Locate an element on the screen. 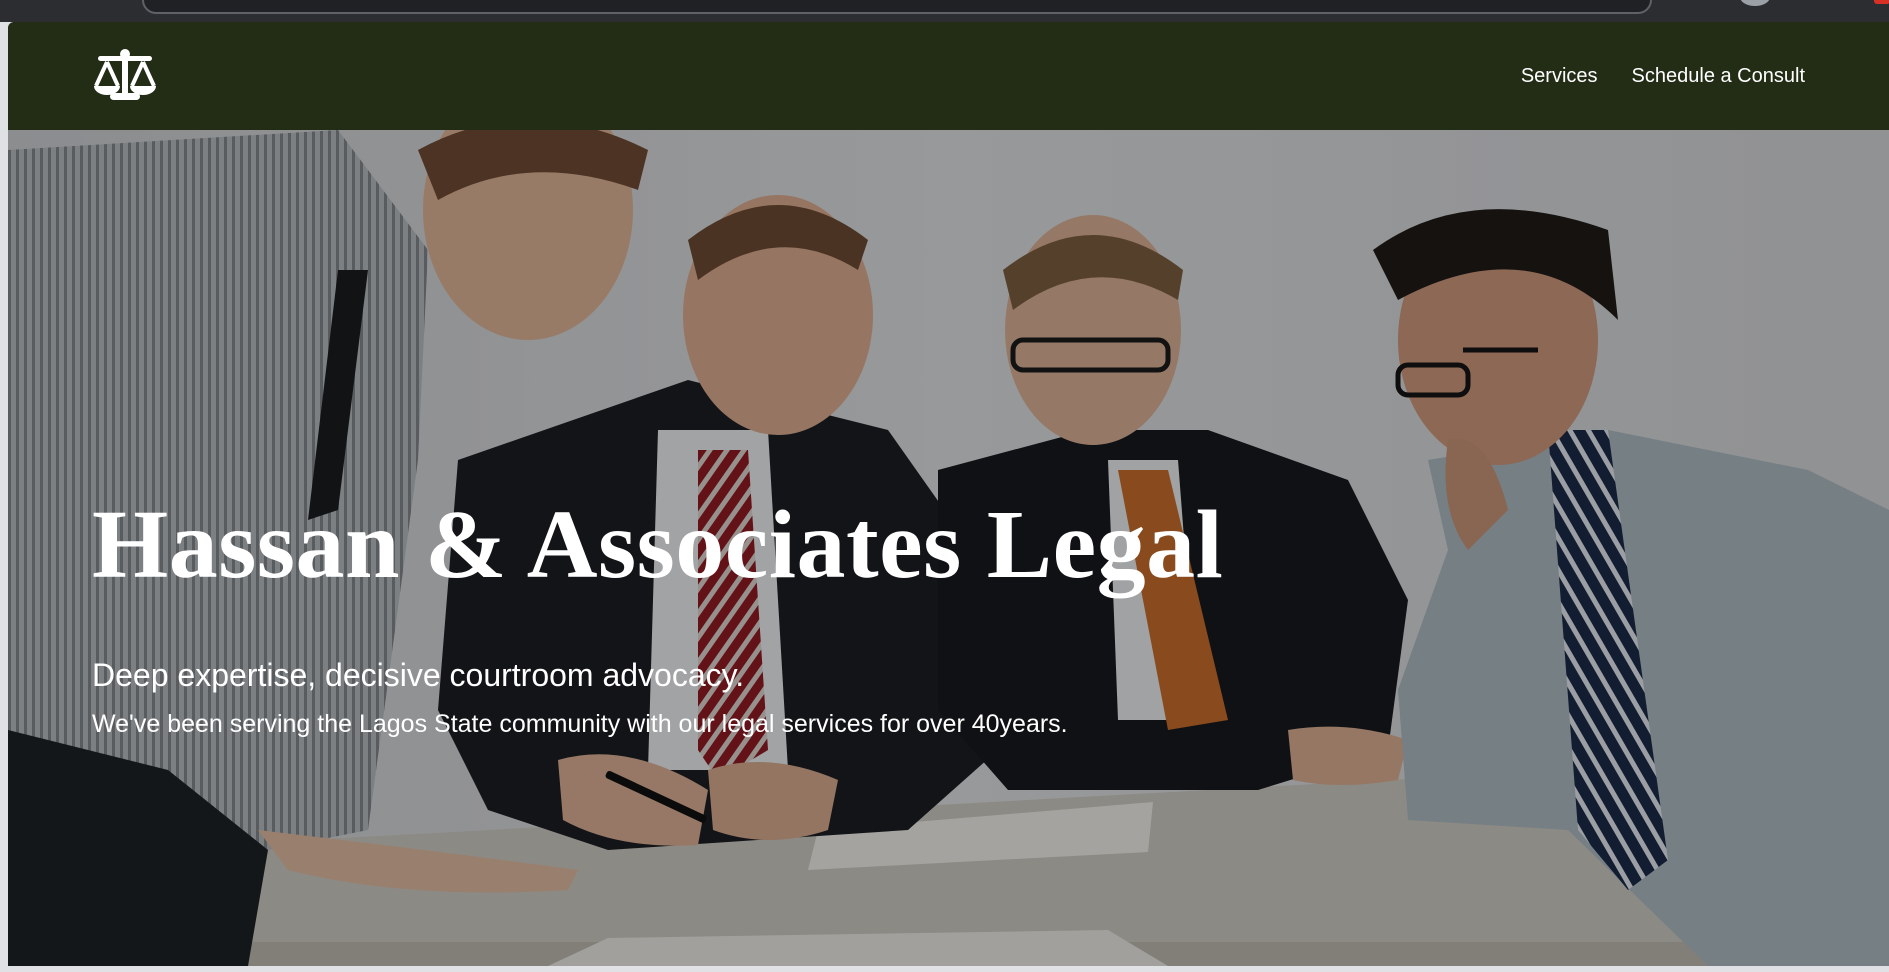 This screenshot has width=1889, height=972. nav-links: Services Schedule a Consult is located at coordinates (1663, 76).